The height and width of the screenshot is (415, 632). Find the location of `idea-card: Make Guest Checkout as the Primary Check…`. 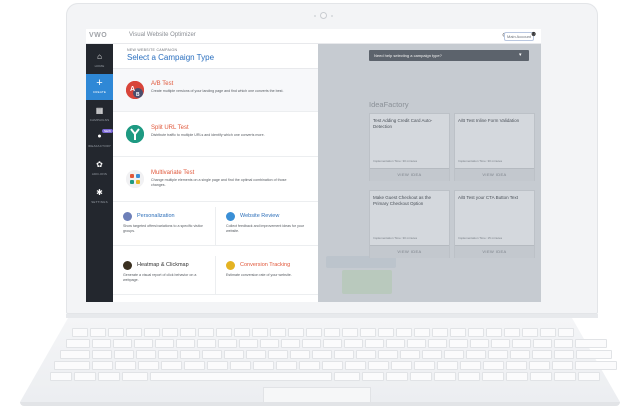

idea-card: Make Guest Checkout as the Primary Check… is located at coordinates (409, 224).